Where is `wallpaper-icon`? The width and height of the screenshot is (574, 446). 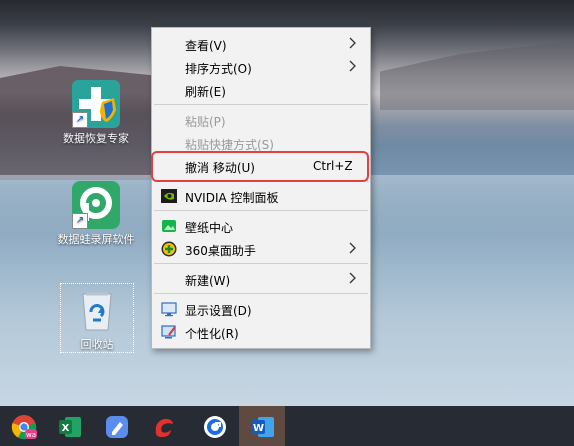
wallpaper-icon is located at coordinates (169, 226).